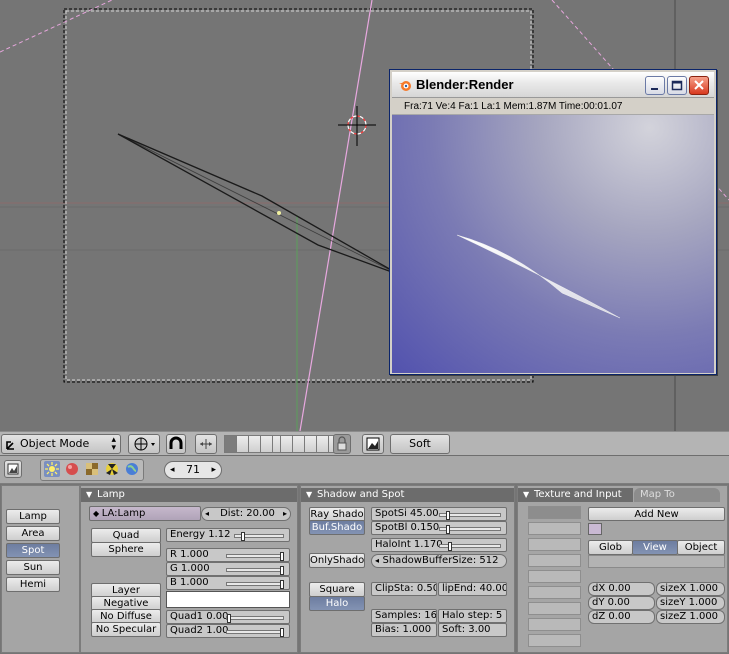  I want to click on add-new-texture-button: Add New, so click(656, 514).